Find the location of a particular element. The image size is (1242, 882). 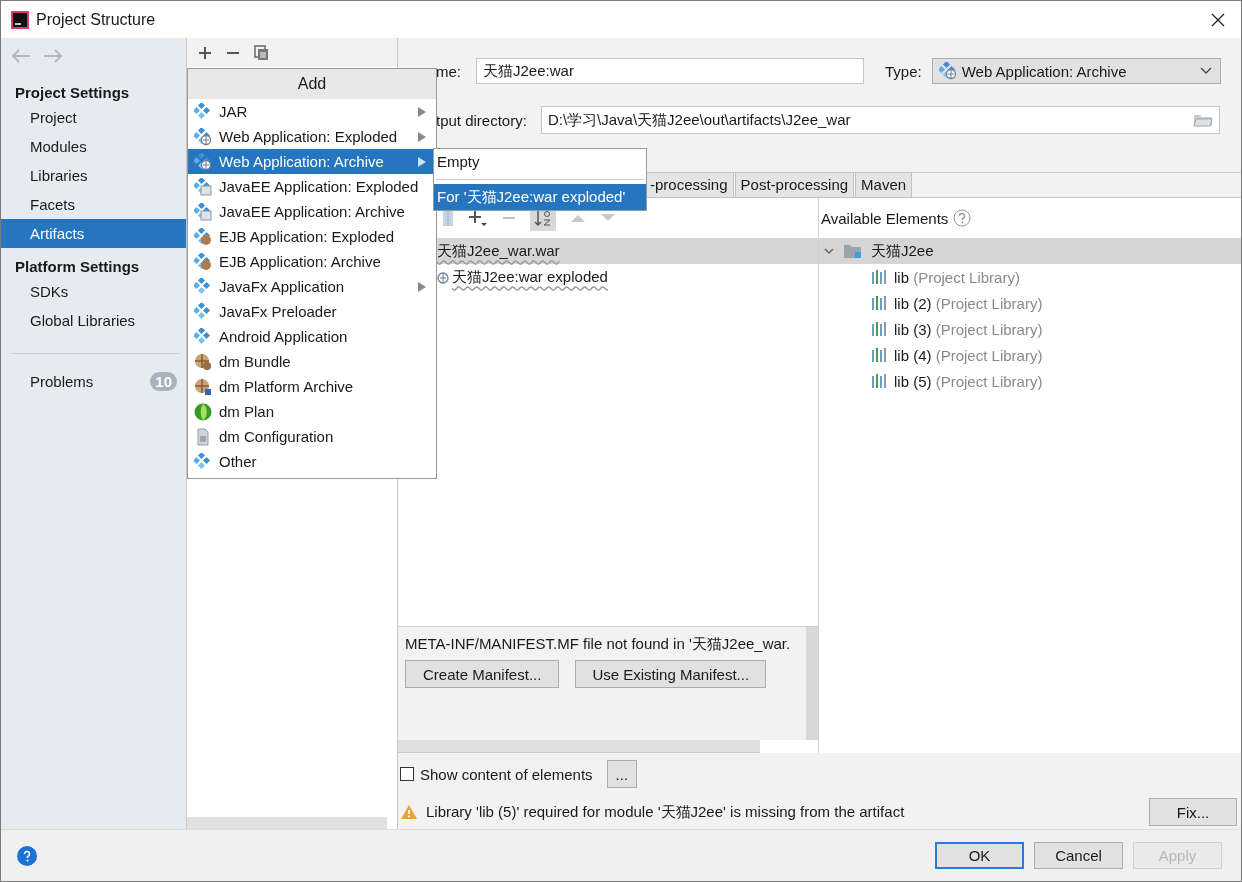

tree-item: lib (4) (Project Library) is located at coordinates (968, 355).